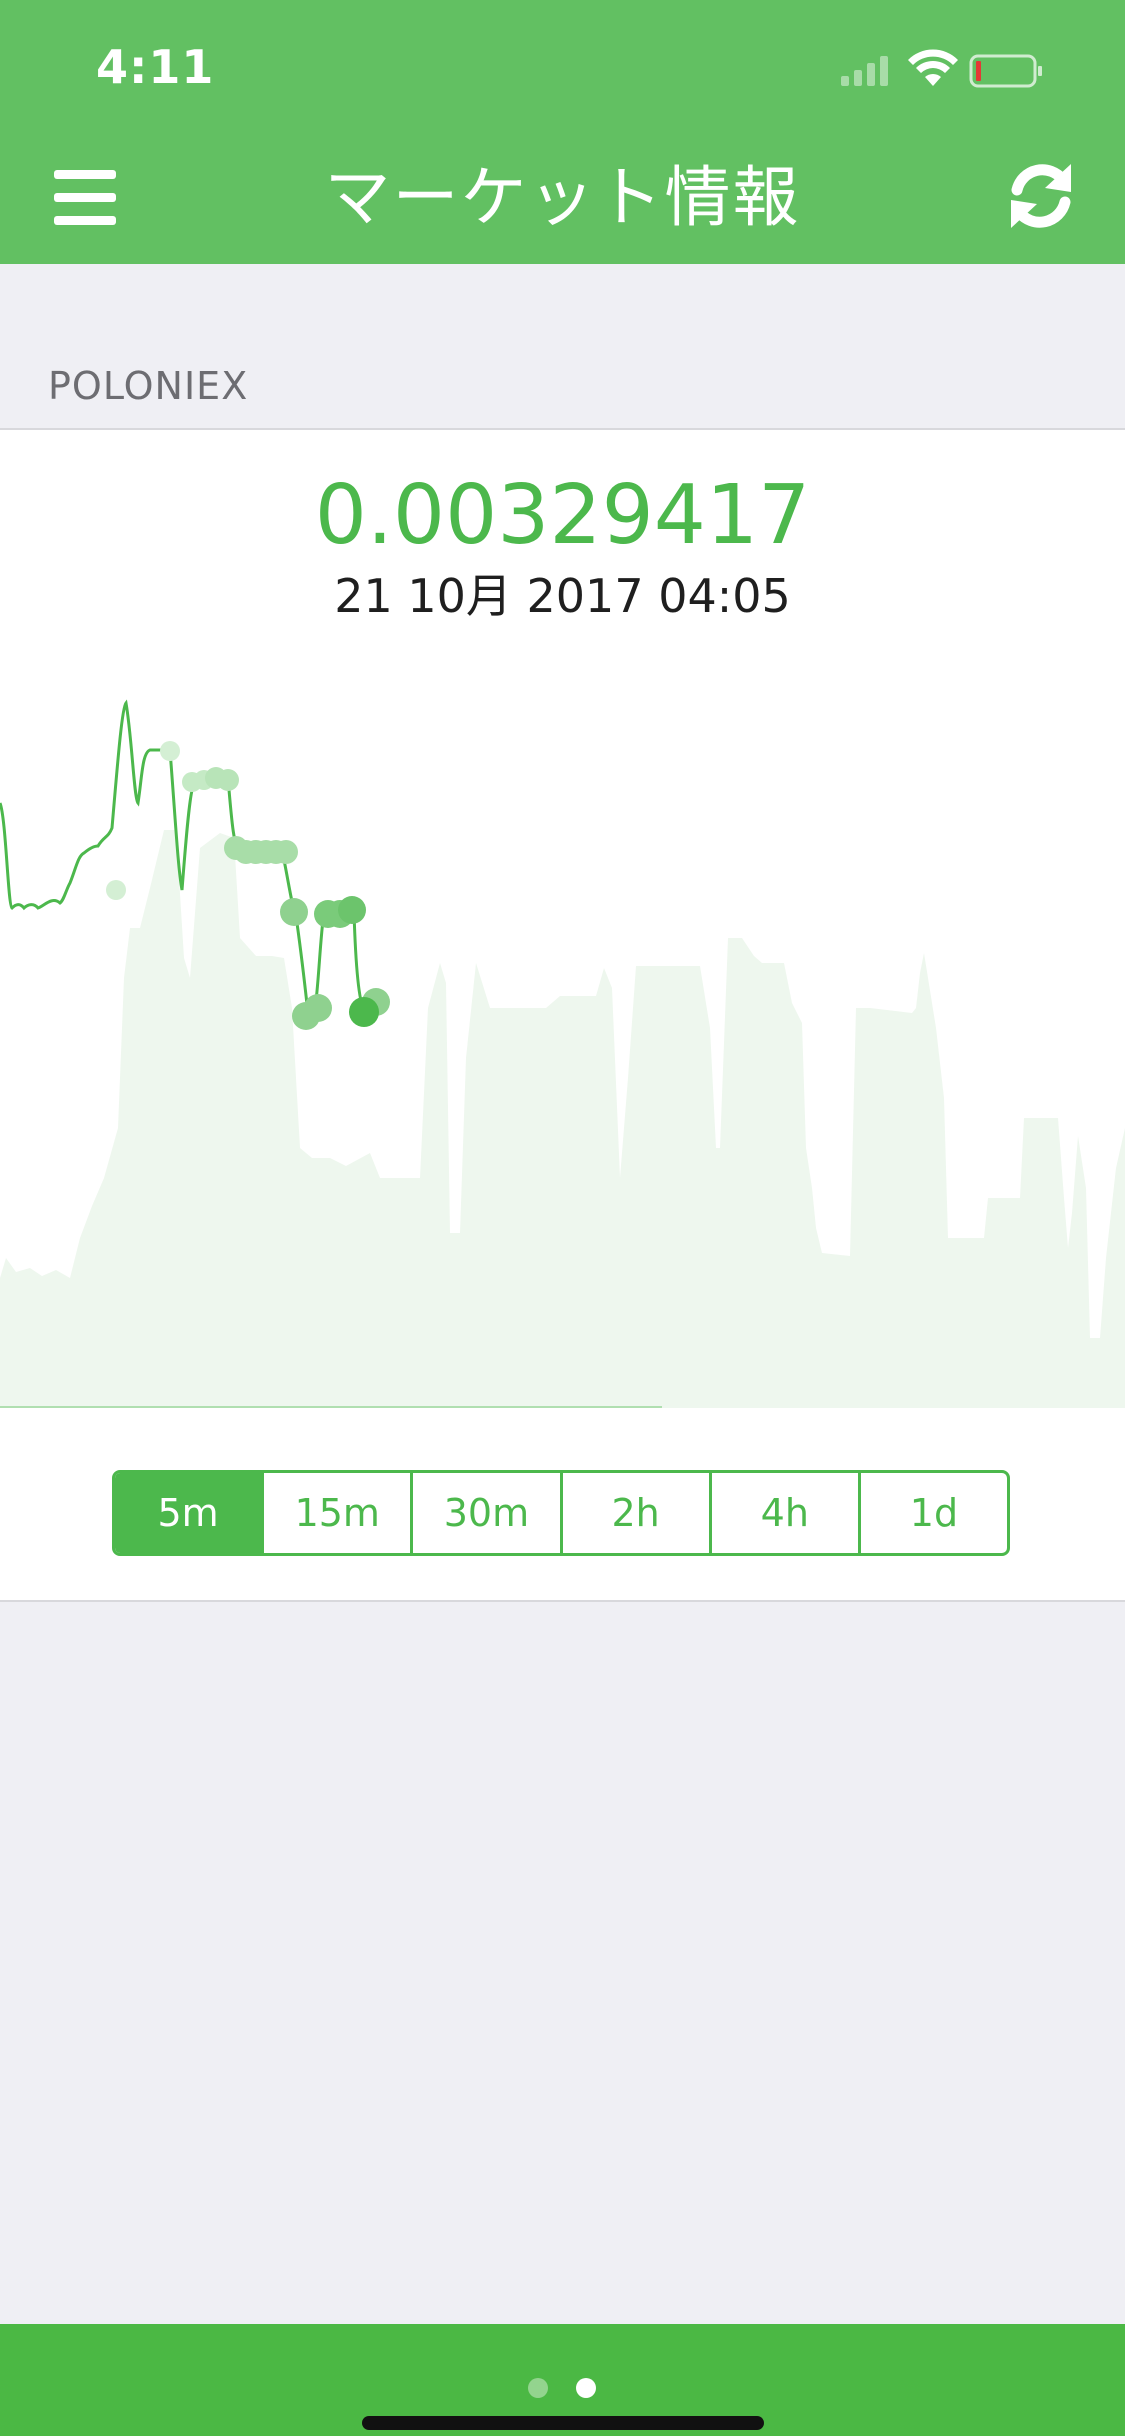 The image size is (1125, 2436). What do you see at coordinates (335, 1513) in the screenshot?
I see `interval-15m-button: 15m` at bounding box center [335, 1513].